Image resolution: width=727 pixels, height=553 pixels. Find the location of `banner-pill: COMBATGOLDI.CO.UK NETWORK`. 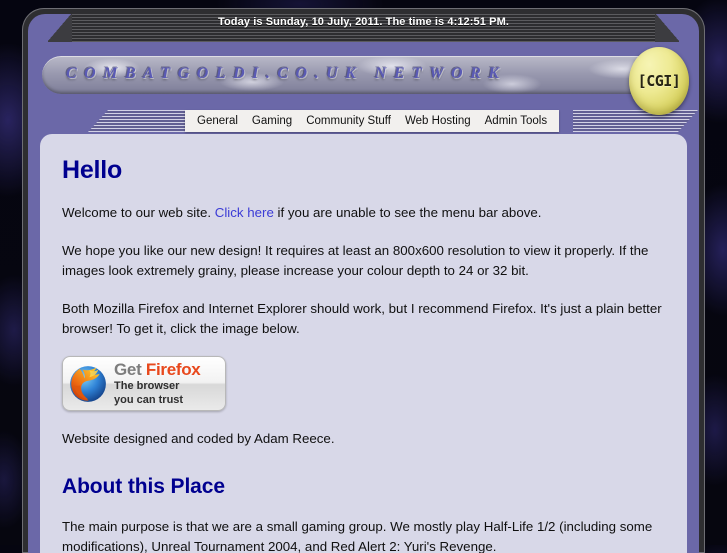

banner-pill: COMBATGOLDI.CO.UK NETWORK is located at coordinates (358, 75).